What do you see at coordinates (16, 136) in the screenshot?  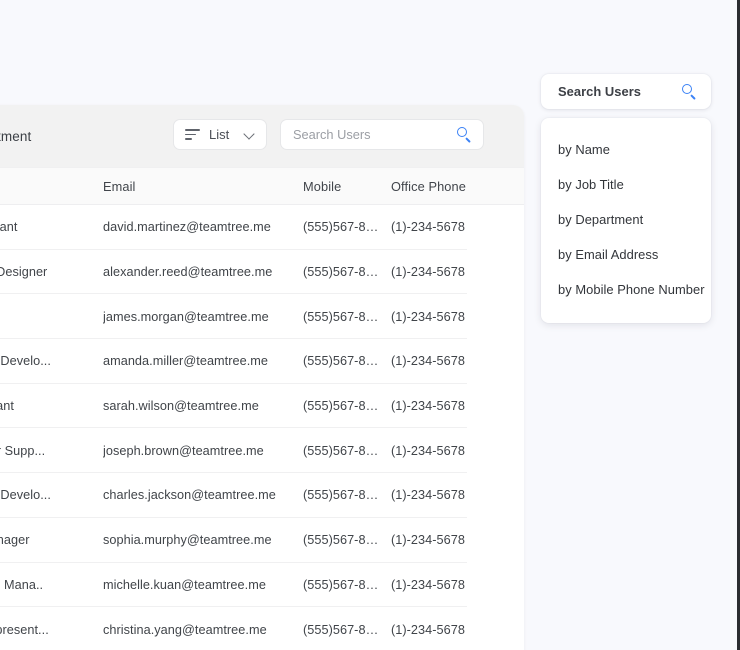 I see `department-filter-label: department` at bounding box center [16, 136].